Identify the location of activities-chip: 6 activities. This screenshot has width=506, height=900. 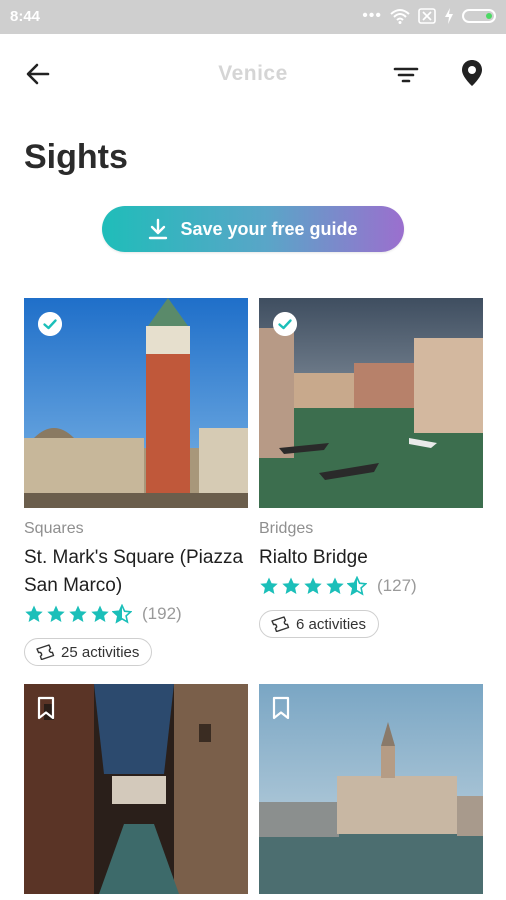
(319, 624).